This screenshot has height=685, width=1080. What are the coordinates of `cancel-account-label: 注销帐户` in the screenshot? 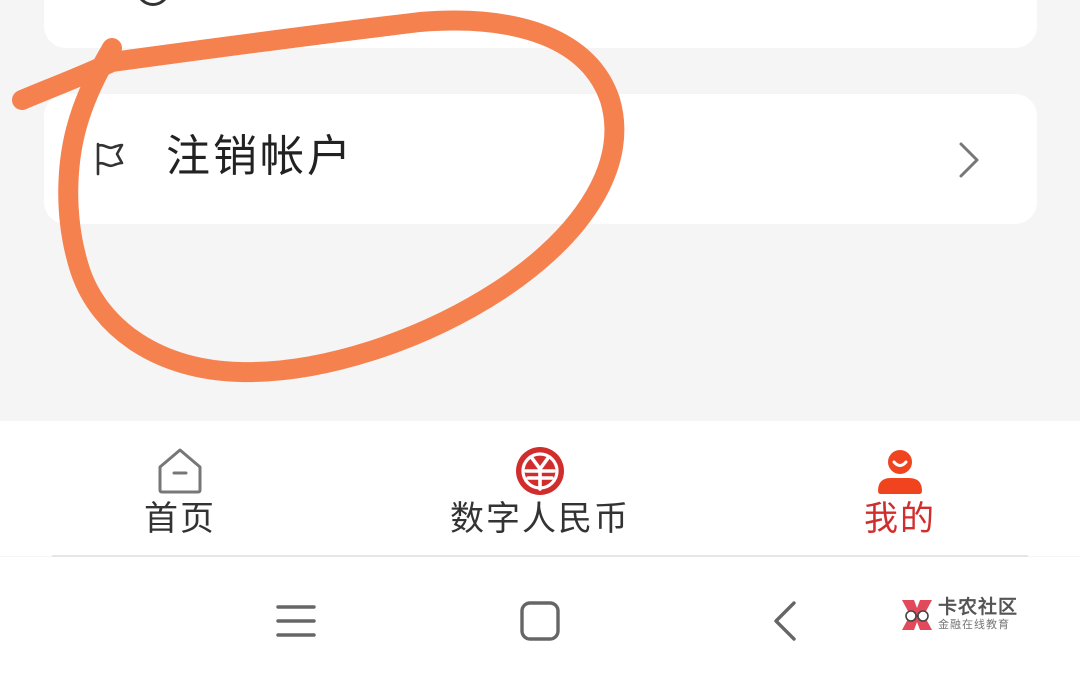 It's located at (260, 156).